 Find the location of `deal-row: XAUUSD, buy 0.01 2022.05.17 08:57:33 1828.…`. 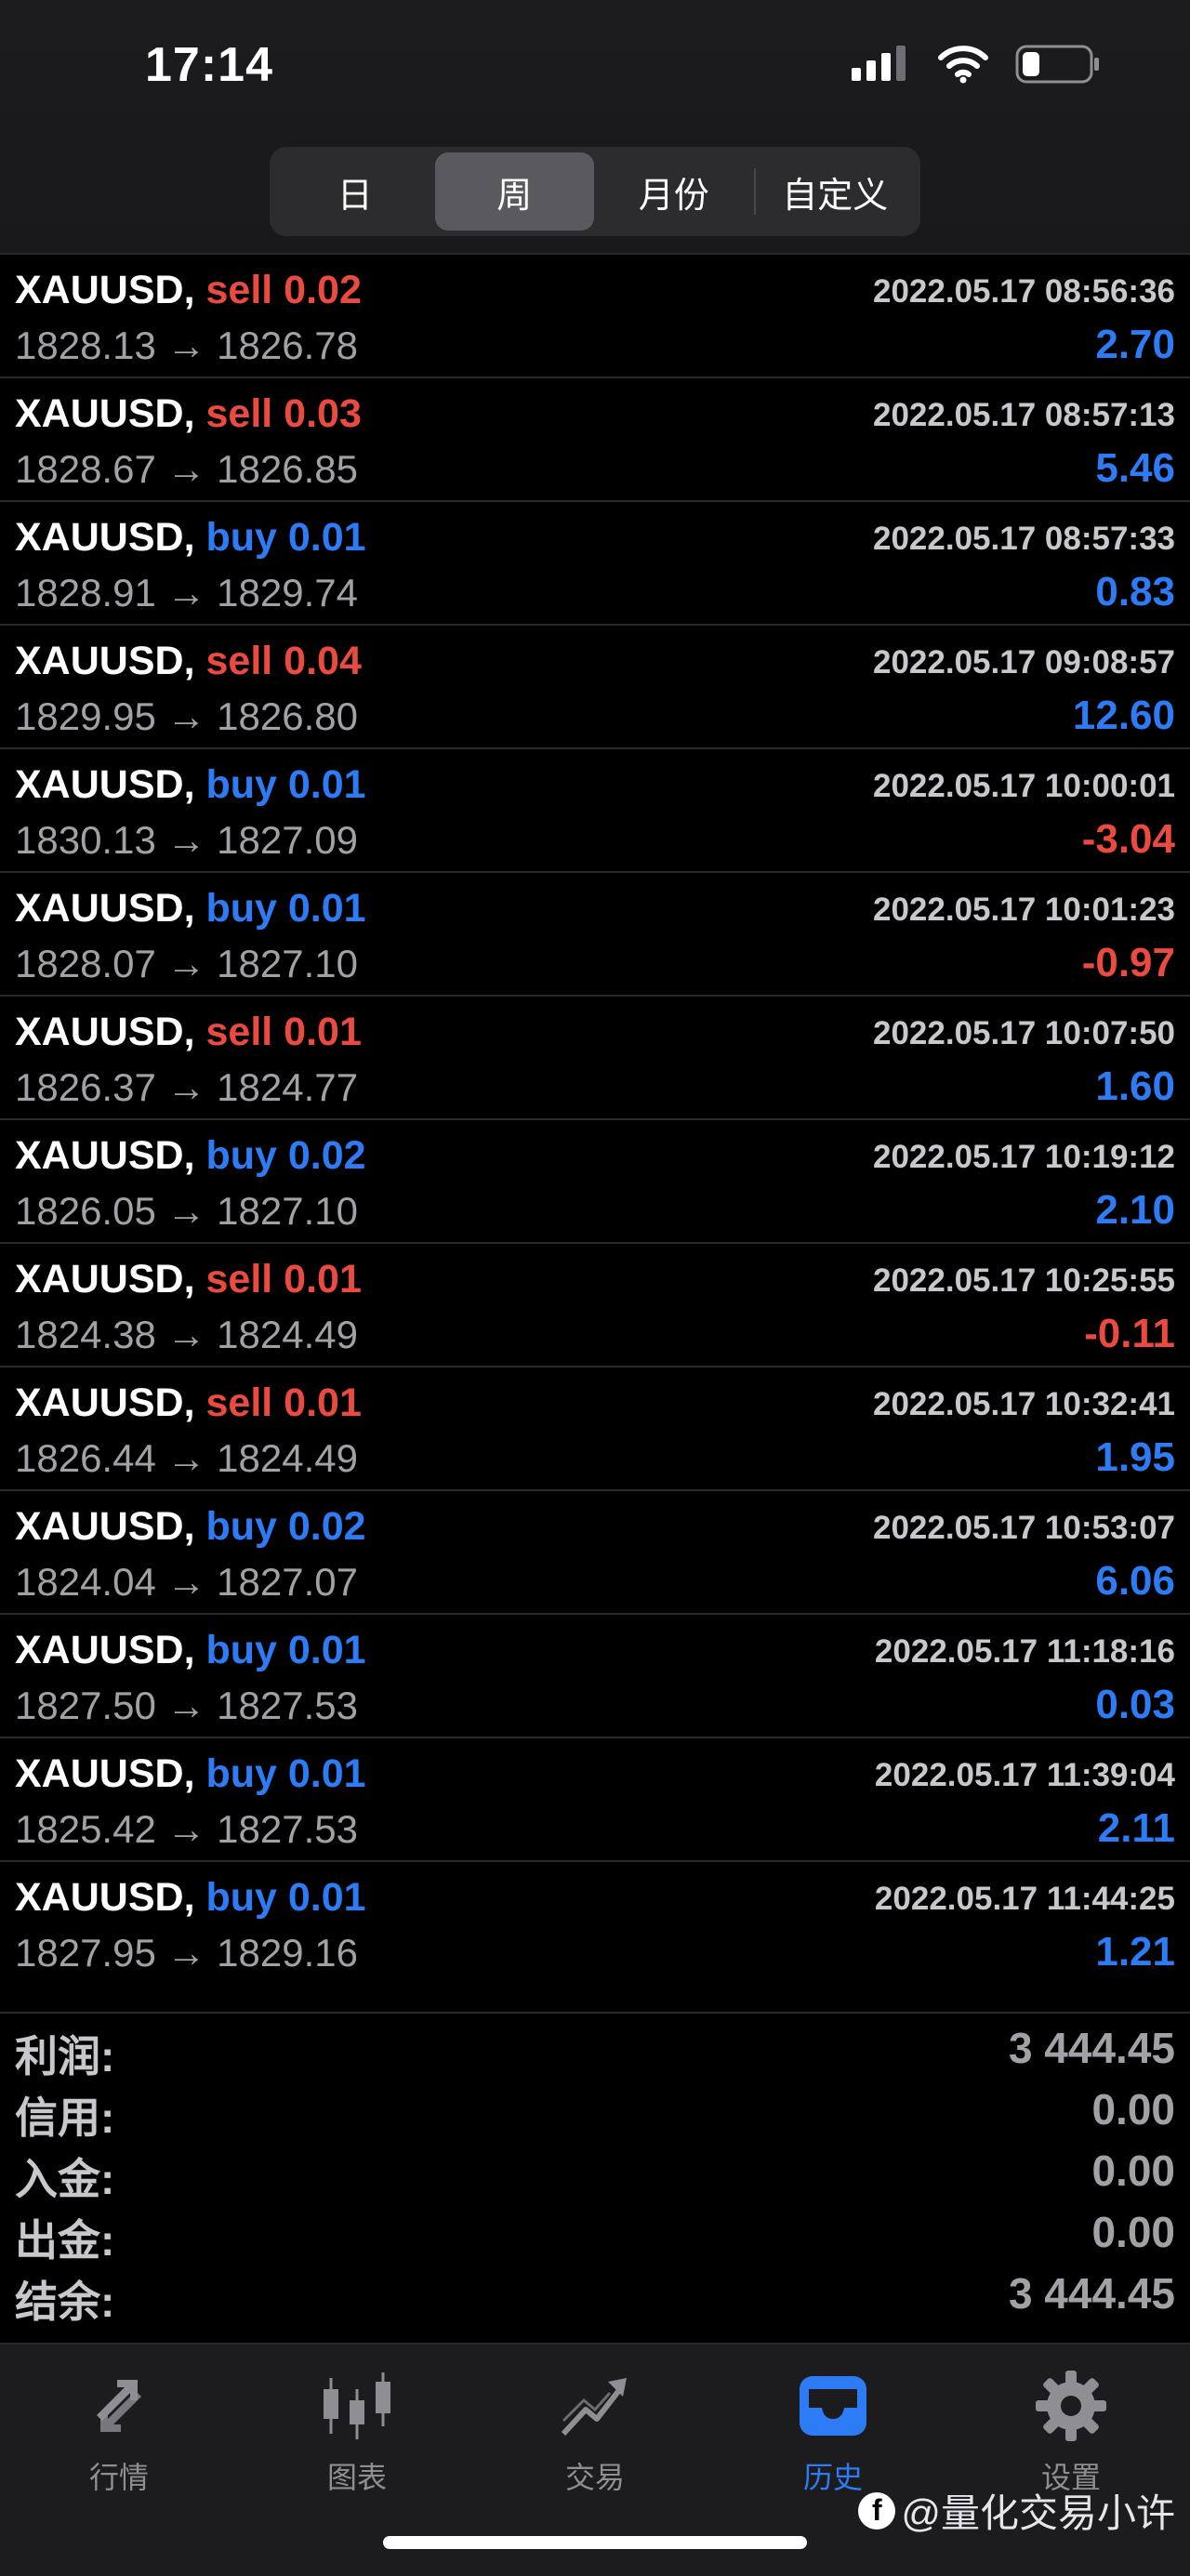

deal-row: XAUUSD, buy 0.01 2022.05.17 08:57:33 1828.… is located at coordinates (595, 562).